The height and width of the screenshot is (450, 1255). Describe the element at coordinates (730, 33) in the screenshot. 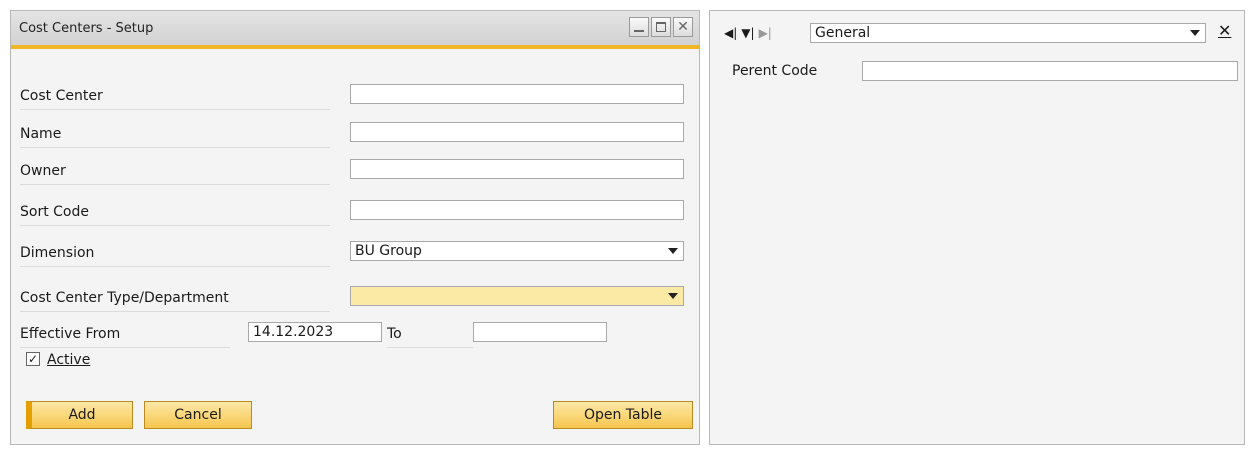

I see `previous-icon: ◀|` at that location.